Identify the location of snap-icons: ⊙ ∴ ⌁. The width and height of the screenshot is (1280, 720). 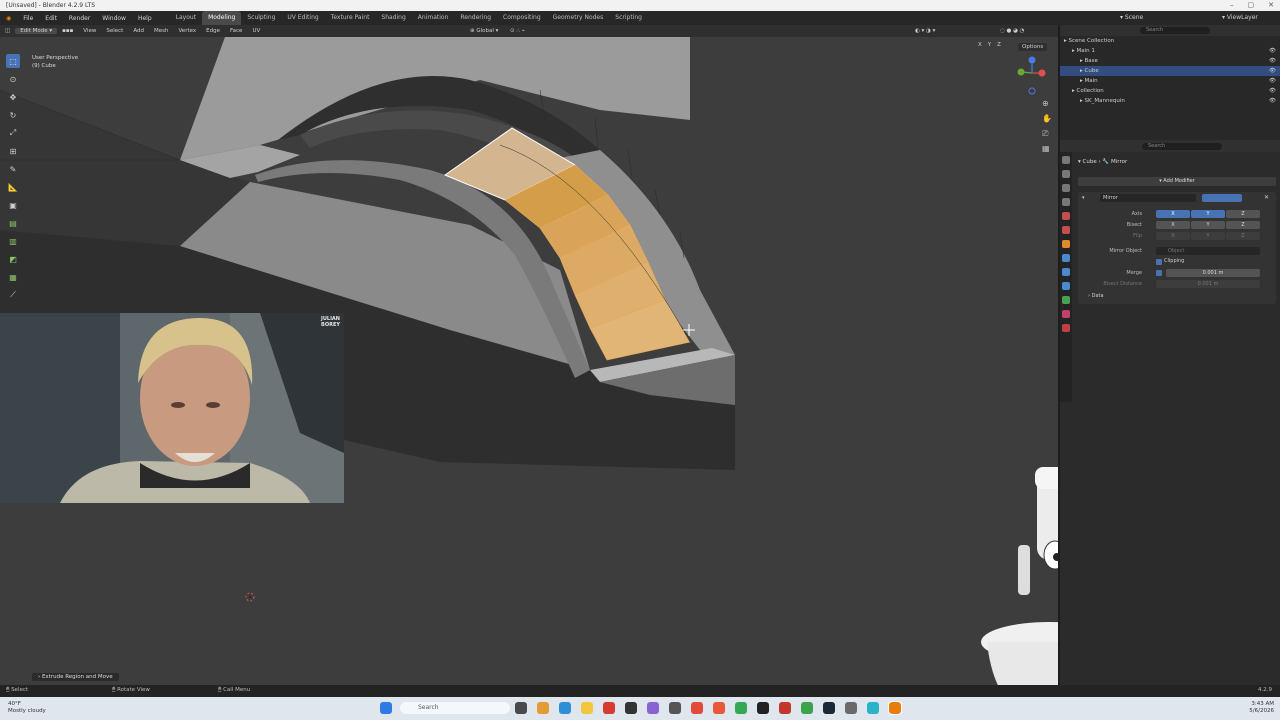
(517, 31).